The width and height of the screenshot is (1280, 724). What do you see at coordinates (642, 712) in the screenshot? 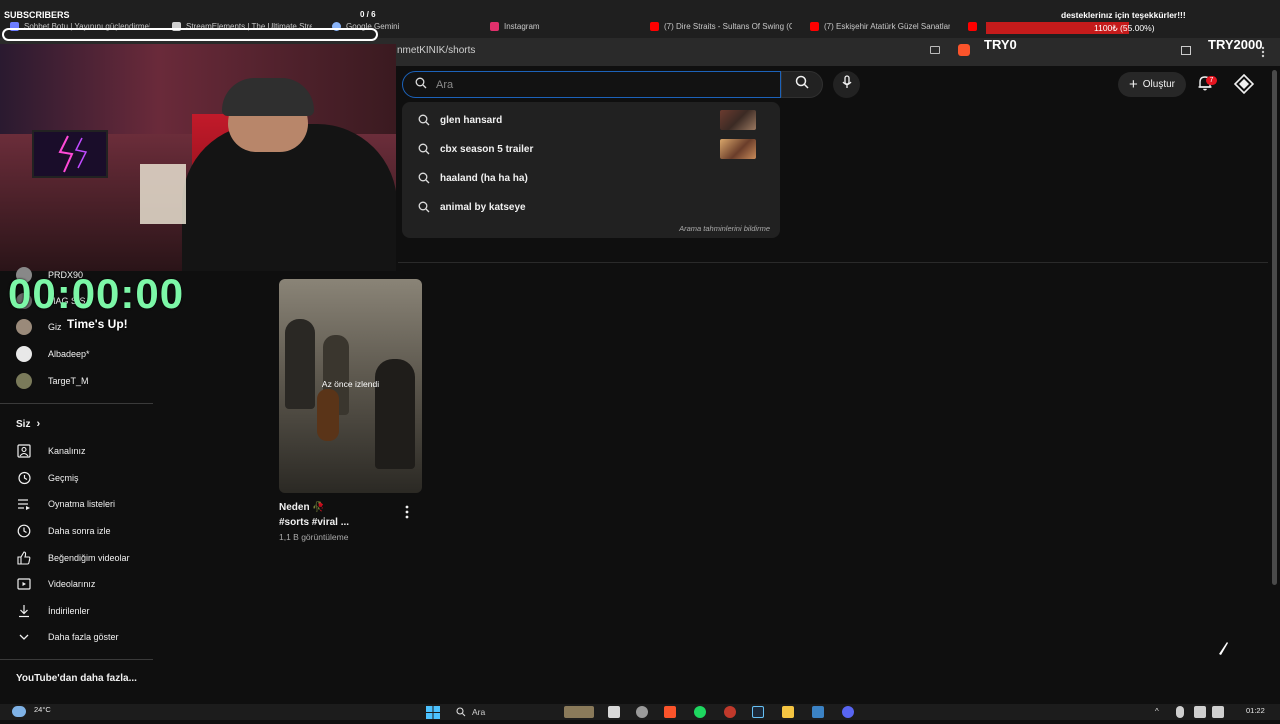
I see `settings-icon` at bounding box center [642, 712].